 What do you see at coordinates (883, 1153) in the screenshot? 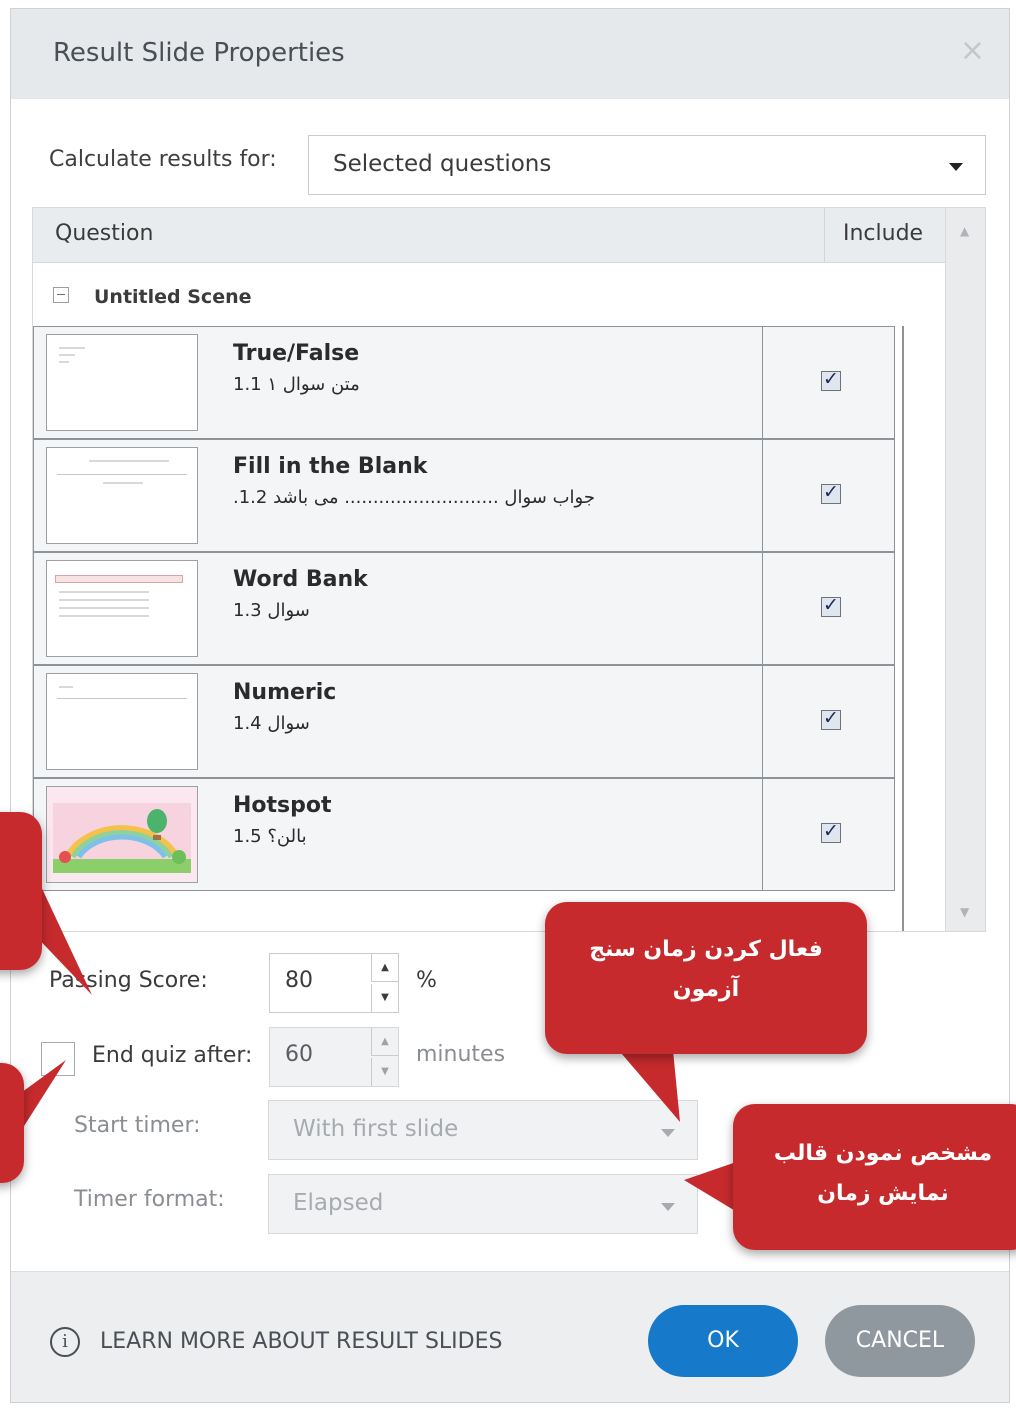
I see `callout-timer-format-line1: مشخص نمودن قالب` at bounding box center [883, 1153].